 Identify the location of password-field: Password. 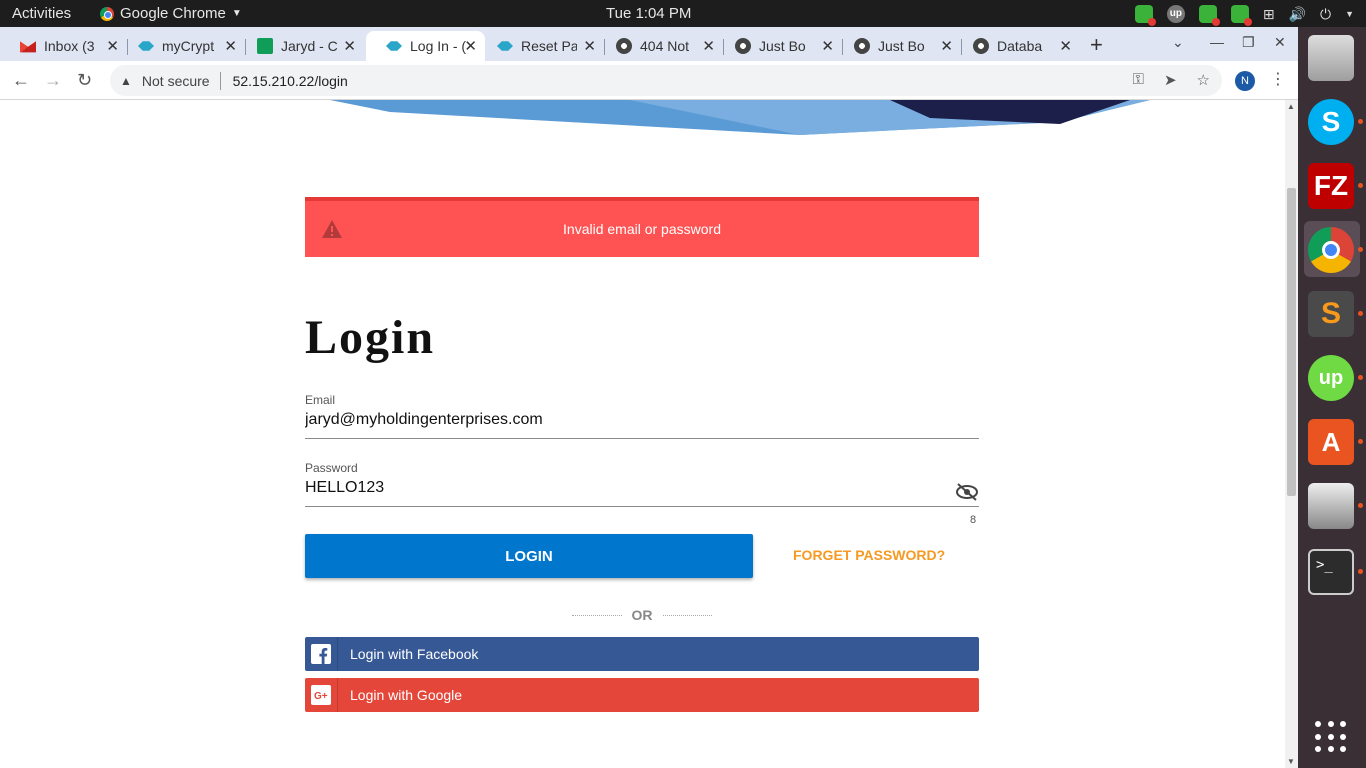
(642, 484).